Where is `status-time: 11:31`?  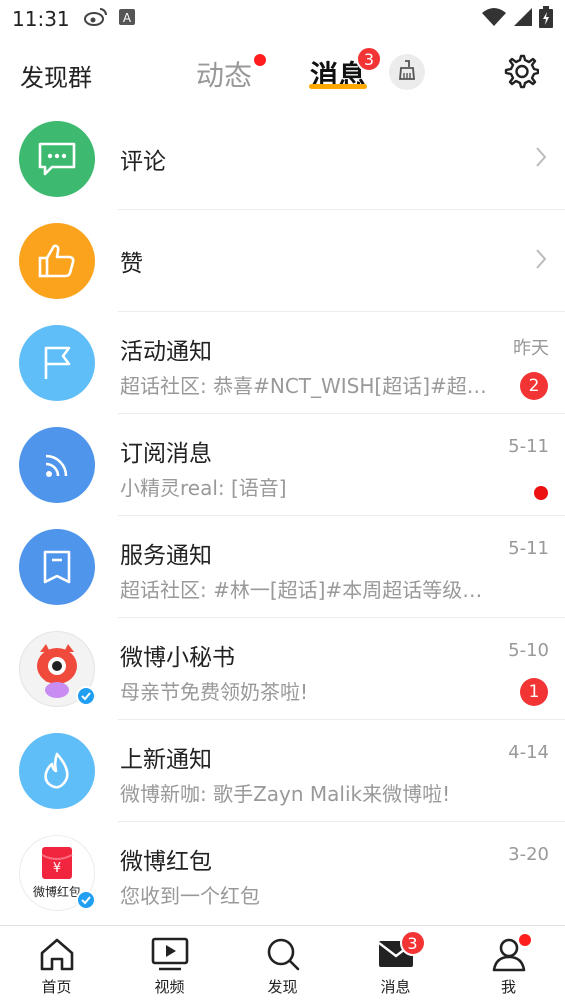
status-time: 11:31 is located at coordinates (41, 19).